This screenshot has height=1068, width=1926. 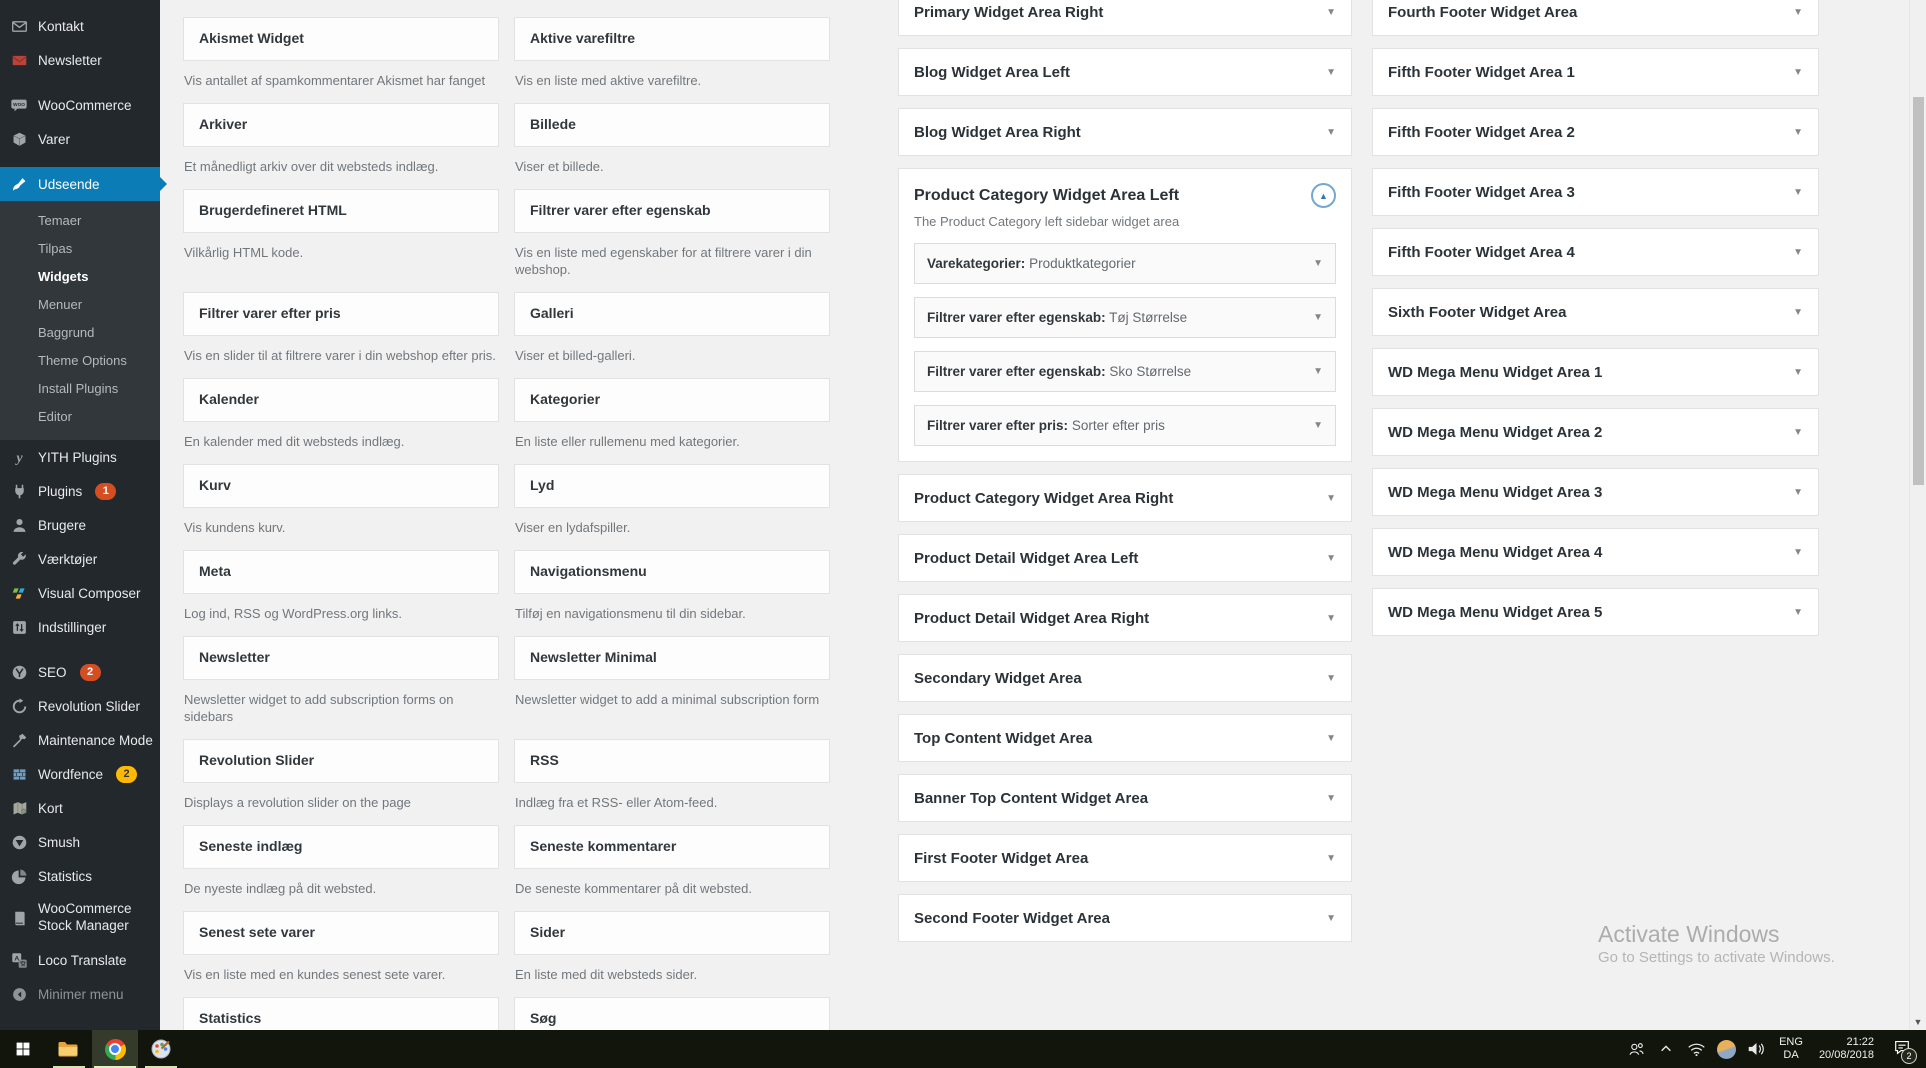 I want to click on sidebar-item-smush: Smush, so click(x=80, y=842).